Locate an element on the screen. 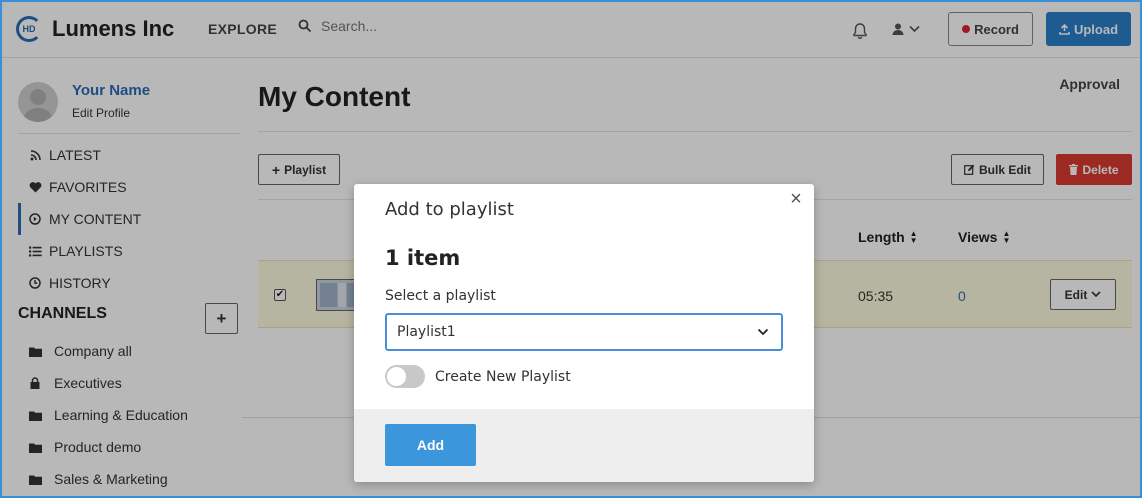 The height and width of the screenshot is (498, 1142). create-new-playlist-row: Create New Playlist is located at coordinates (478, 376).